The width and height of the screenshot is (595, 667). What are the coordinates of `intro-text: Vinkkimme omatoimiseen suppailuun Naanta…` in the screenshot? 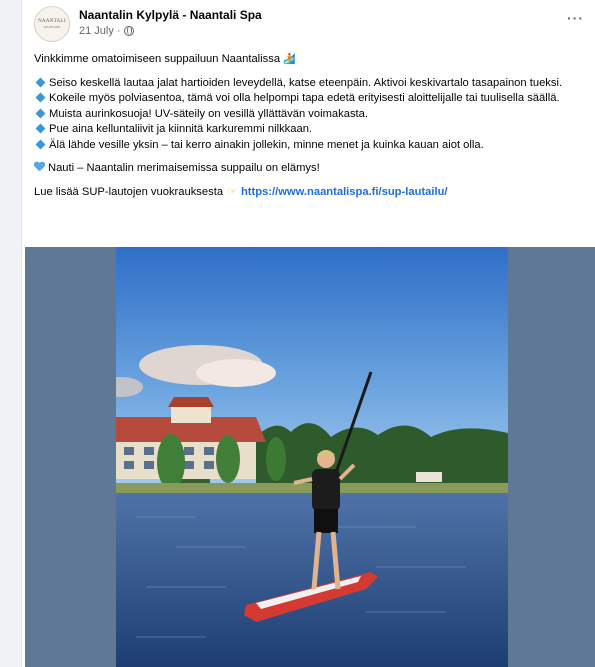 It's located at (157, 59).